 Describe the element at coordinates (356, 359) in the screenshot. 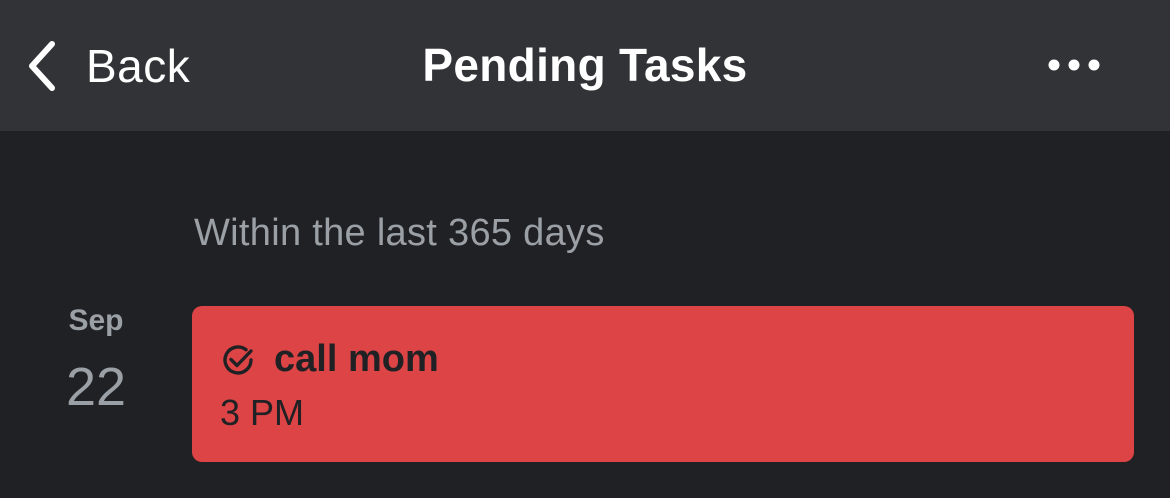

I see `task-title: call mom` at that location.